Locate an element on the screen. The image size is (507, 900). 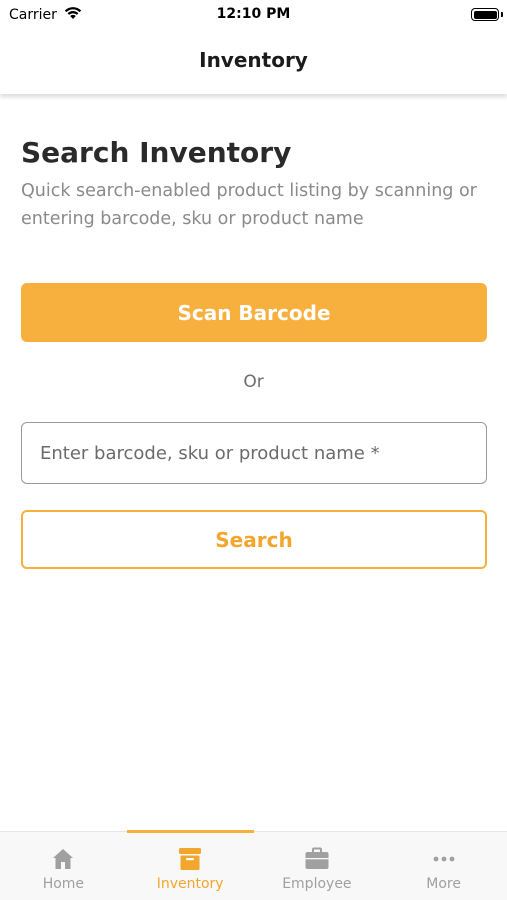
archive-box-icon is located at coordinates (190, 859).